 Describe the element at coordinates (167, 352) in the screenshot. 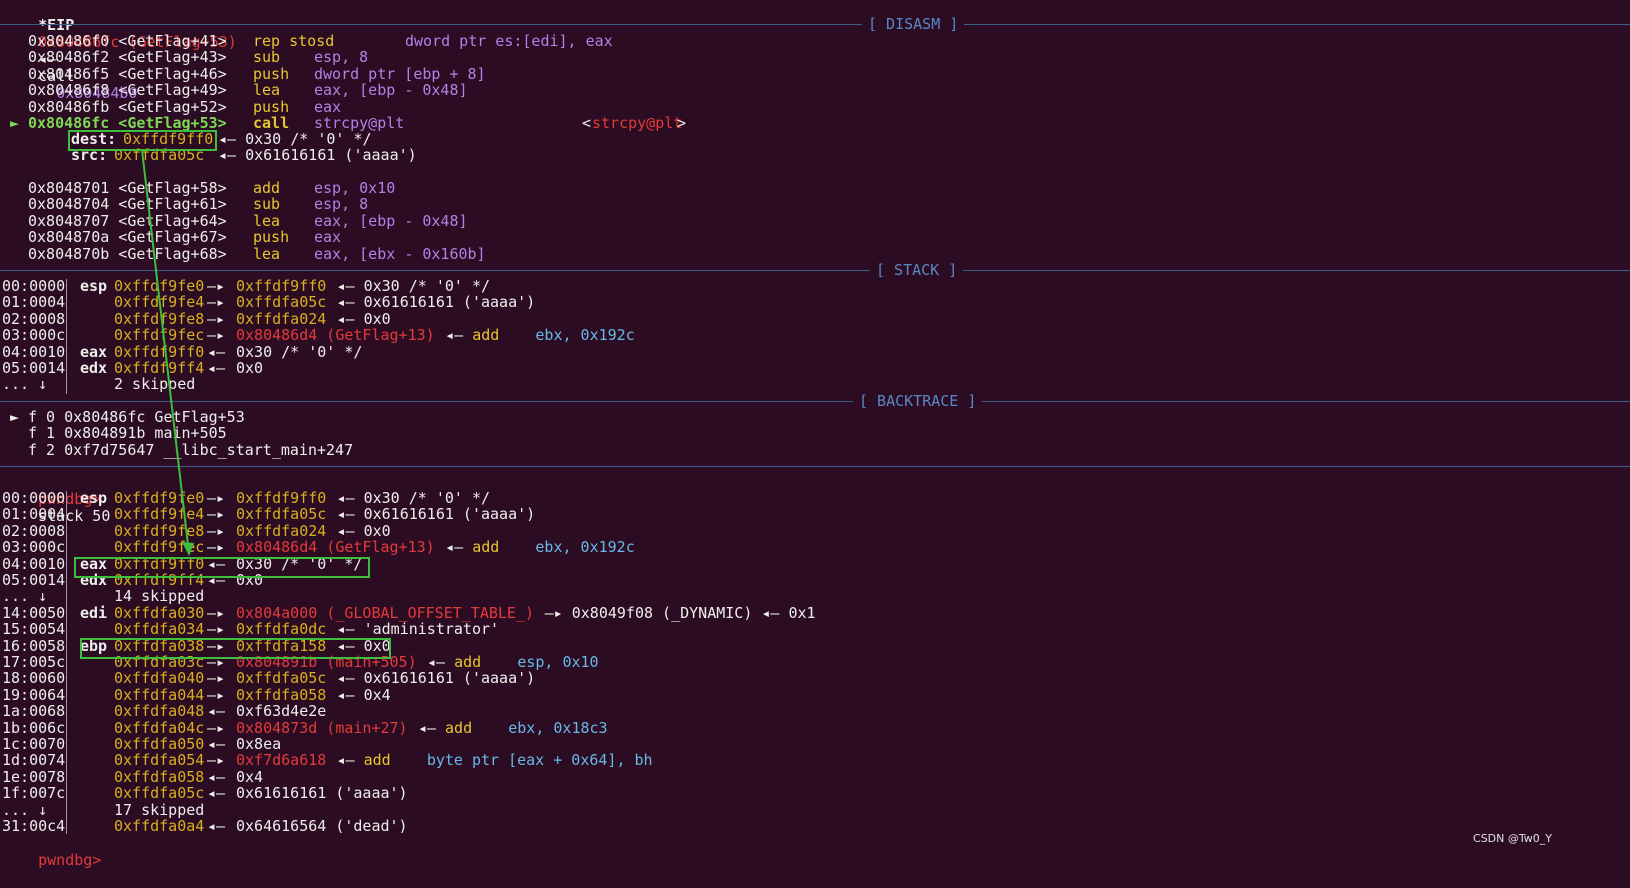

I see `annotation-arrow` at that location.